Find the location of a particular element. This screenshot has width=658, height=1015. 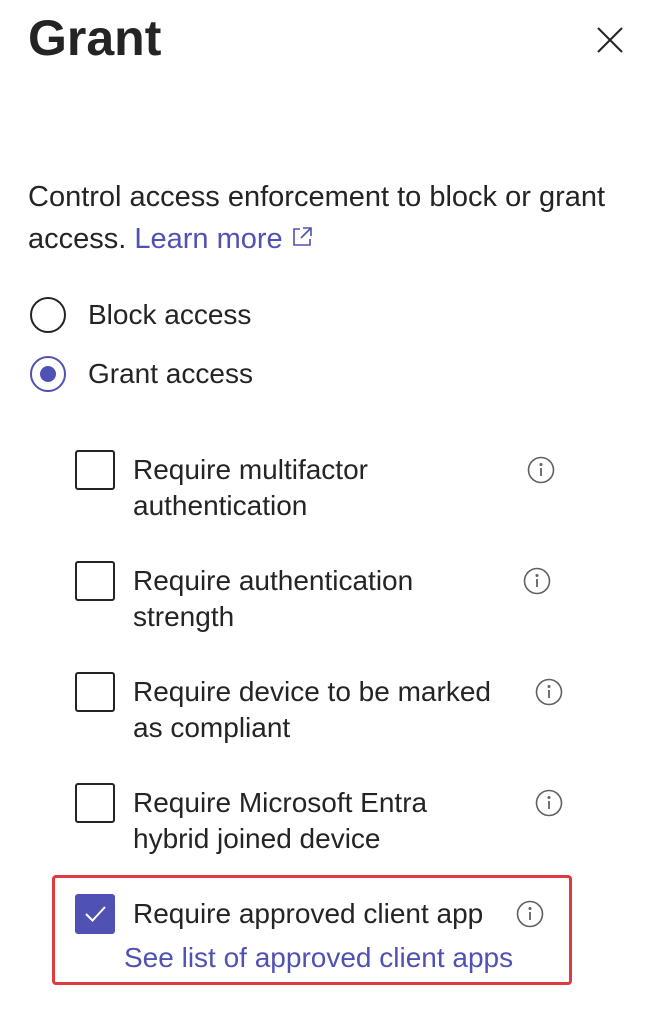

radio-label: Grant access is located at coordinates (170, 373).